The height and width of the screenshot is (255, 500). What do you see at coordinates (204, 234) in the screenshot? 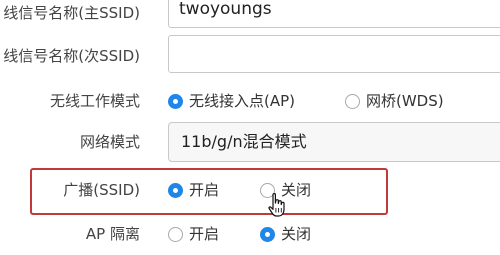
I see `ap-isolation-on-label: 开启` at bounding box center [204, 234].